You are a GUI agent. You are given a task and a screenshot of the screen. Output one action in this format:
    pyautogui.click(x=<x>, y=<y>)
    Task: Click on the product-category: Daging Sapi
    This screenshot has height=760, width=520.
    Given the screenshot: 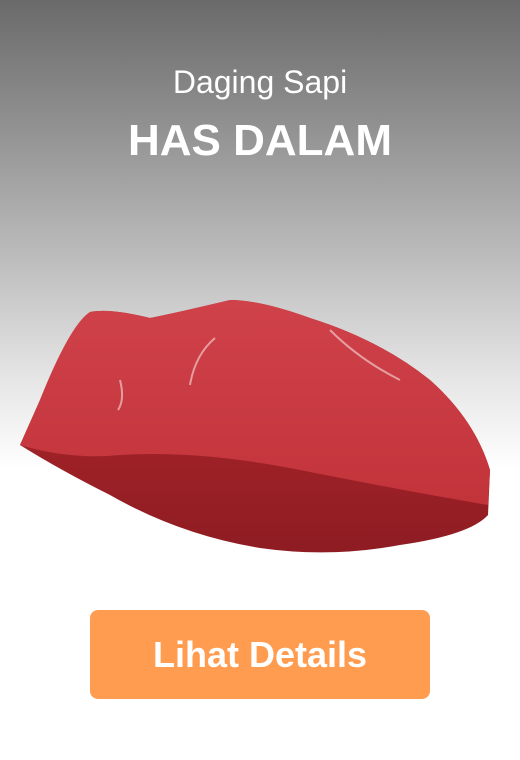 What is the action you would take?
    pyautogui.click(x=260, y=82)
    